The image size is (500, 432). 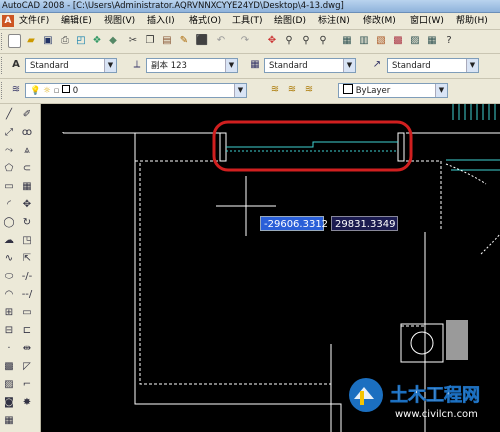 What do you see at coordinates (27, 313) in the screenshot?
I see `break-at-point-icon: ▭` at bounding box center [27, 313].